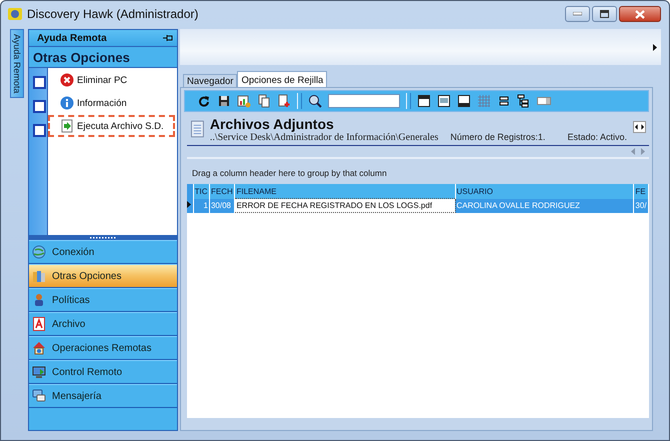  Describe the element at coordinates (111, 80) in the screenshot. I see `option-item: Eliminar PC` at that location.